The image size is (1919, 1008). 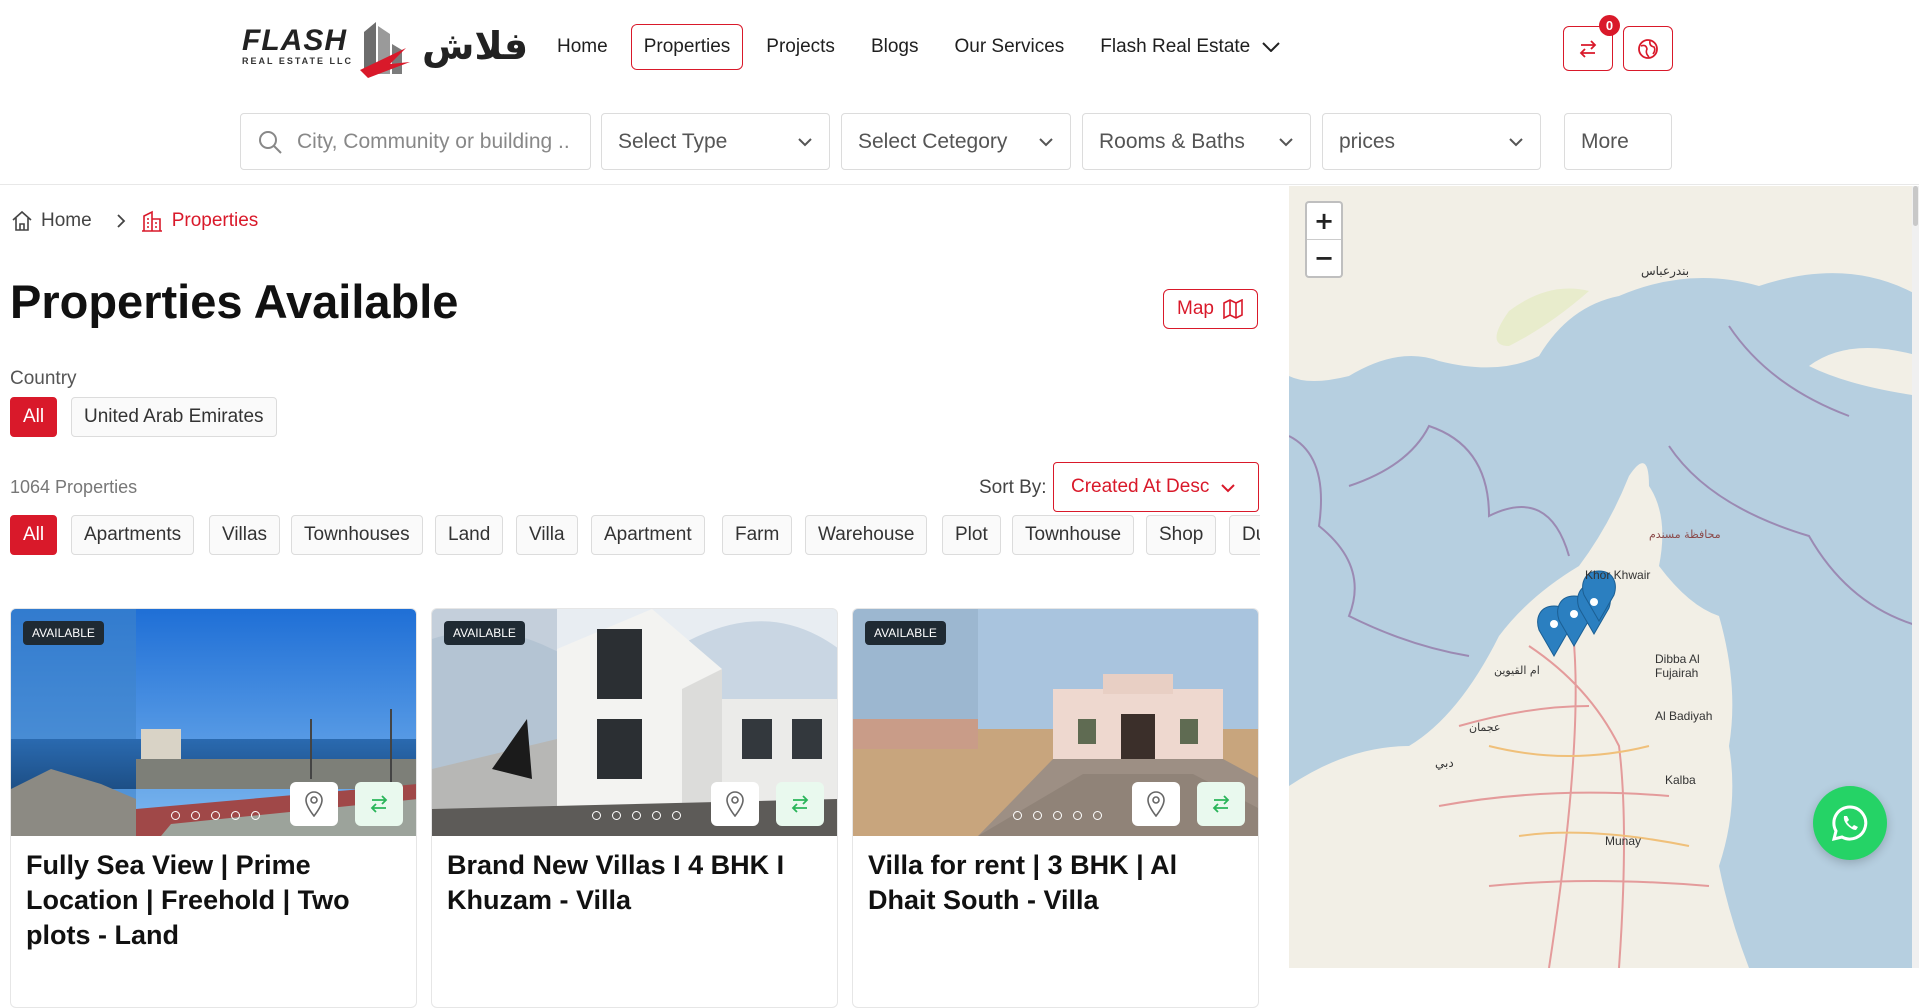 What do you see at coordinates (43, 378) in the screenshot?
I see `country-label: Country` at bounding box center [43, 378].